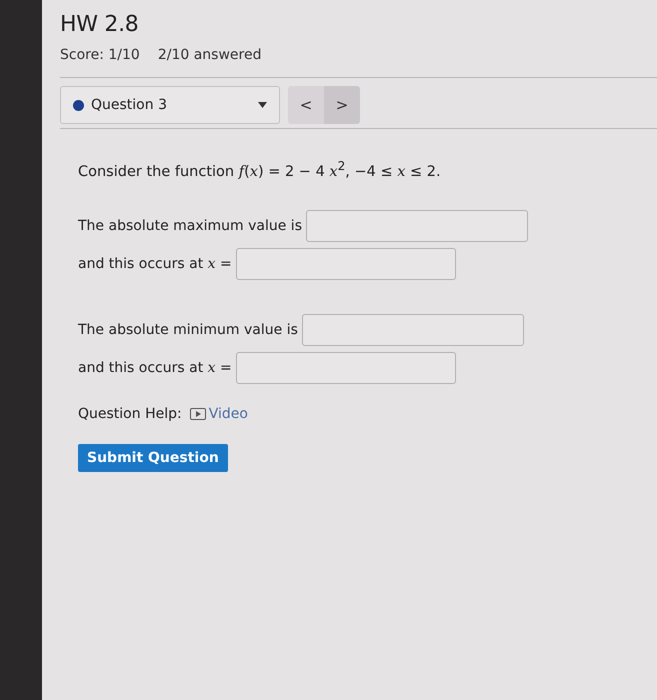 Image resolution: width=657 pixels, height=700 pixels. Describe the element at coordinates (78, 105) in the screenshot. I see `status-dot-icon` at that location.